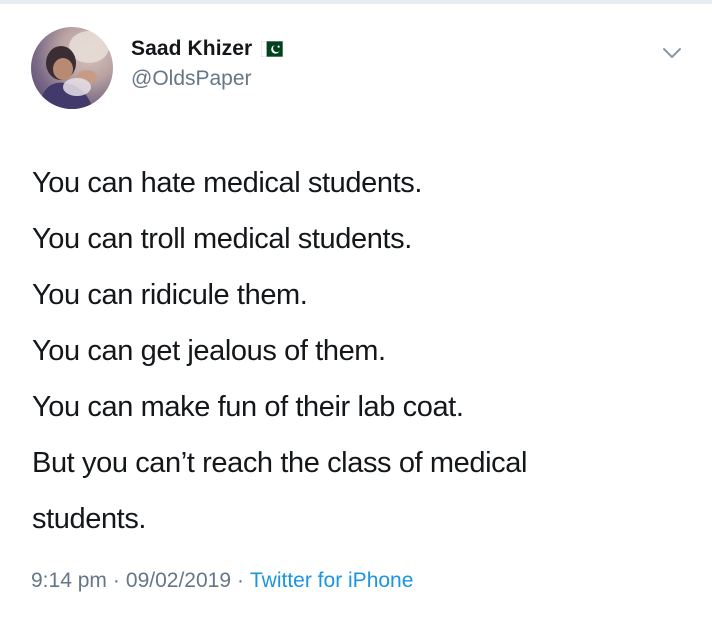 This screenshot has width=712, height=622. Describe the element at coordinates (69, 580) in the screenshot. I see `tweet-time: 9:14 pm` at that location.